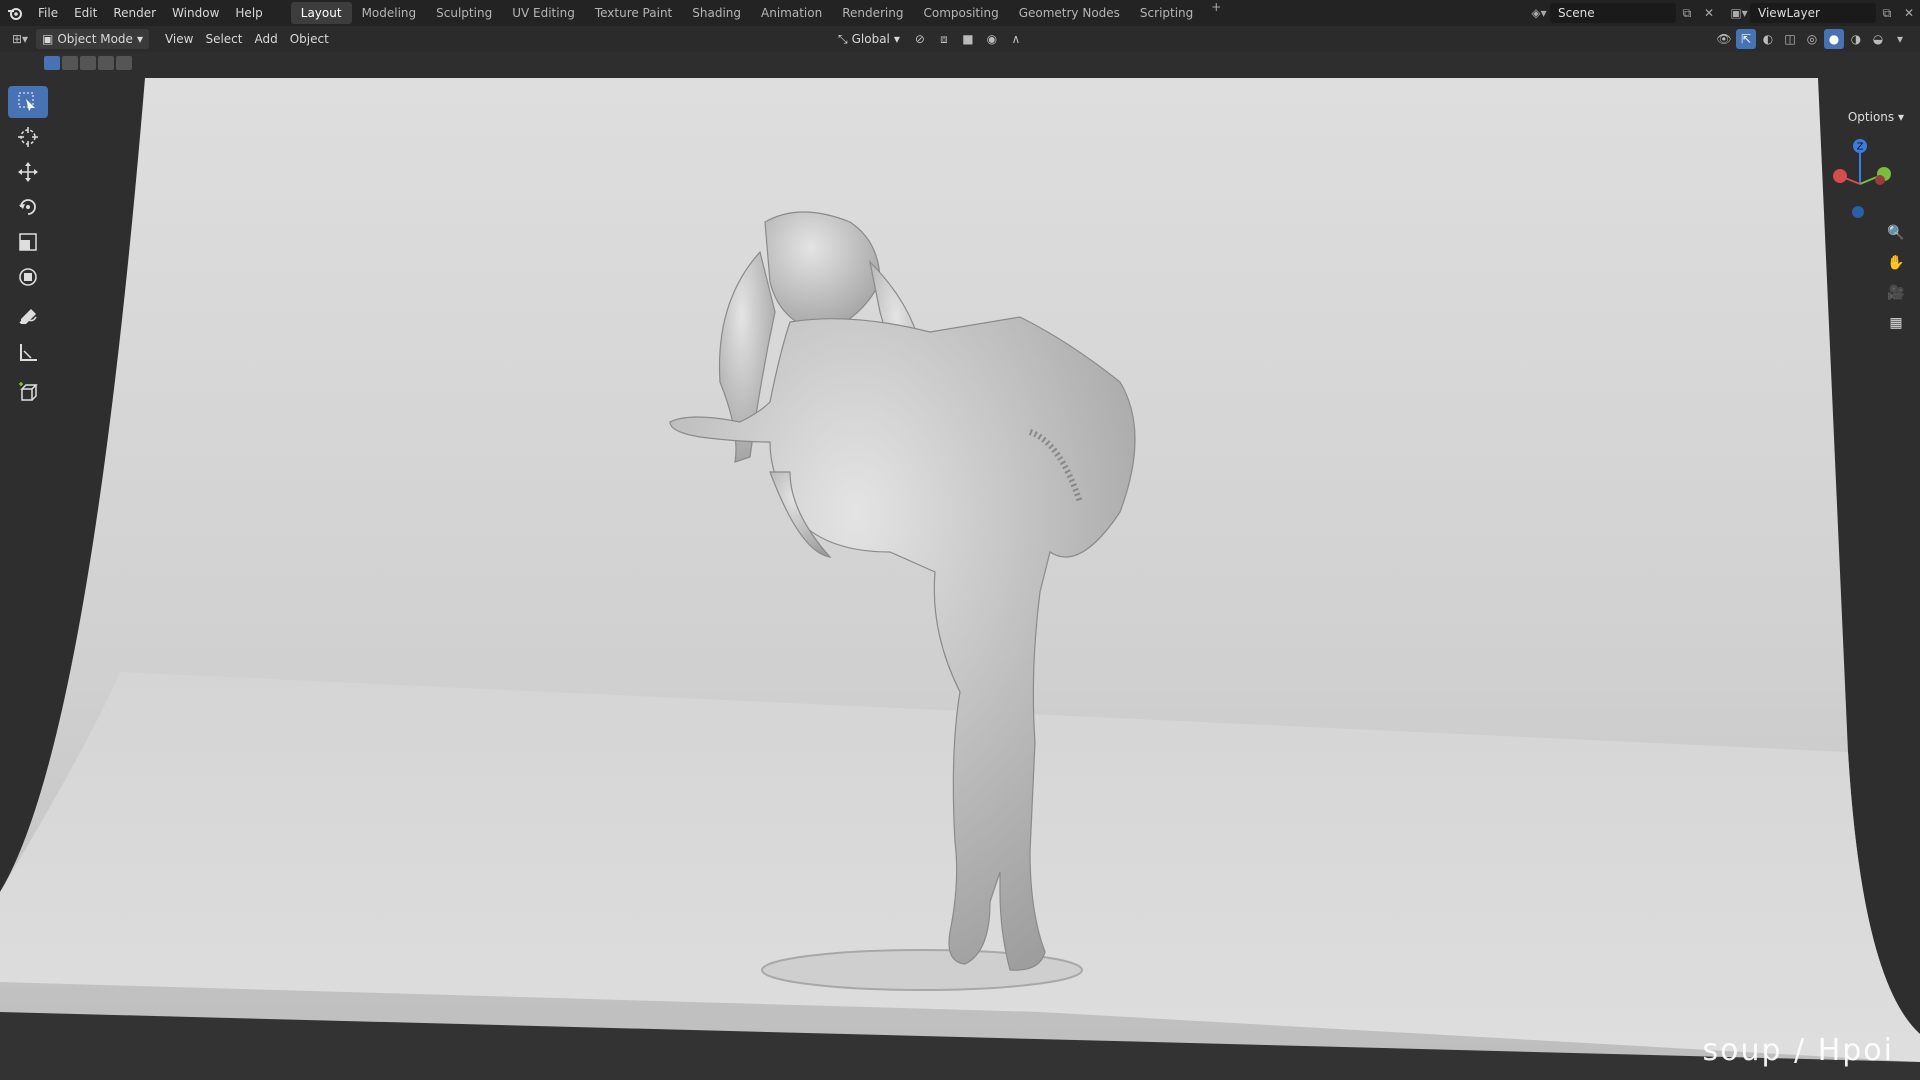 The width and height of the screenshot is (1920, 1080). I want to click on add-workspace-icon: +, so click(1216, 13).